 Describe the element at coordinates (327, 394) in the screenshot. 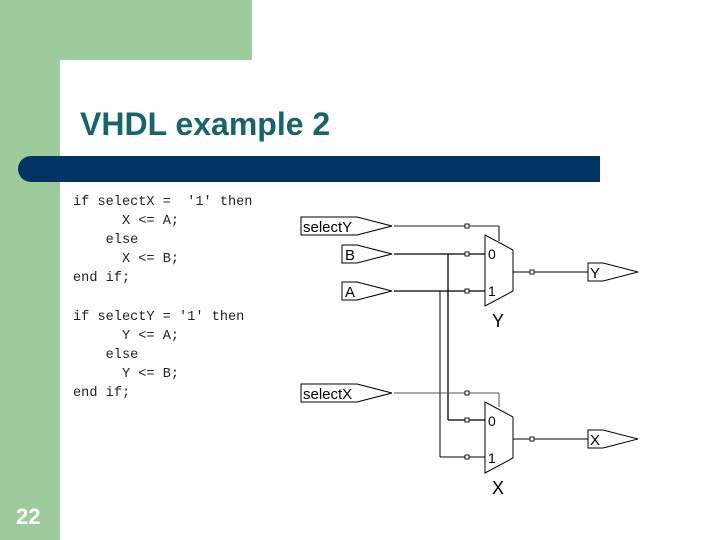

I see `port-label-selectx: selectX` at that location.